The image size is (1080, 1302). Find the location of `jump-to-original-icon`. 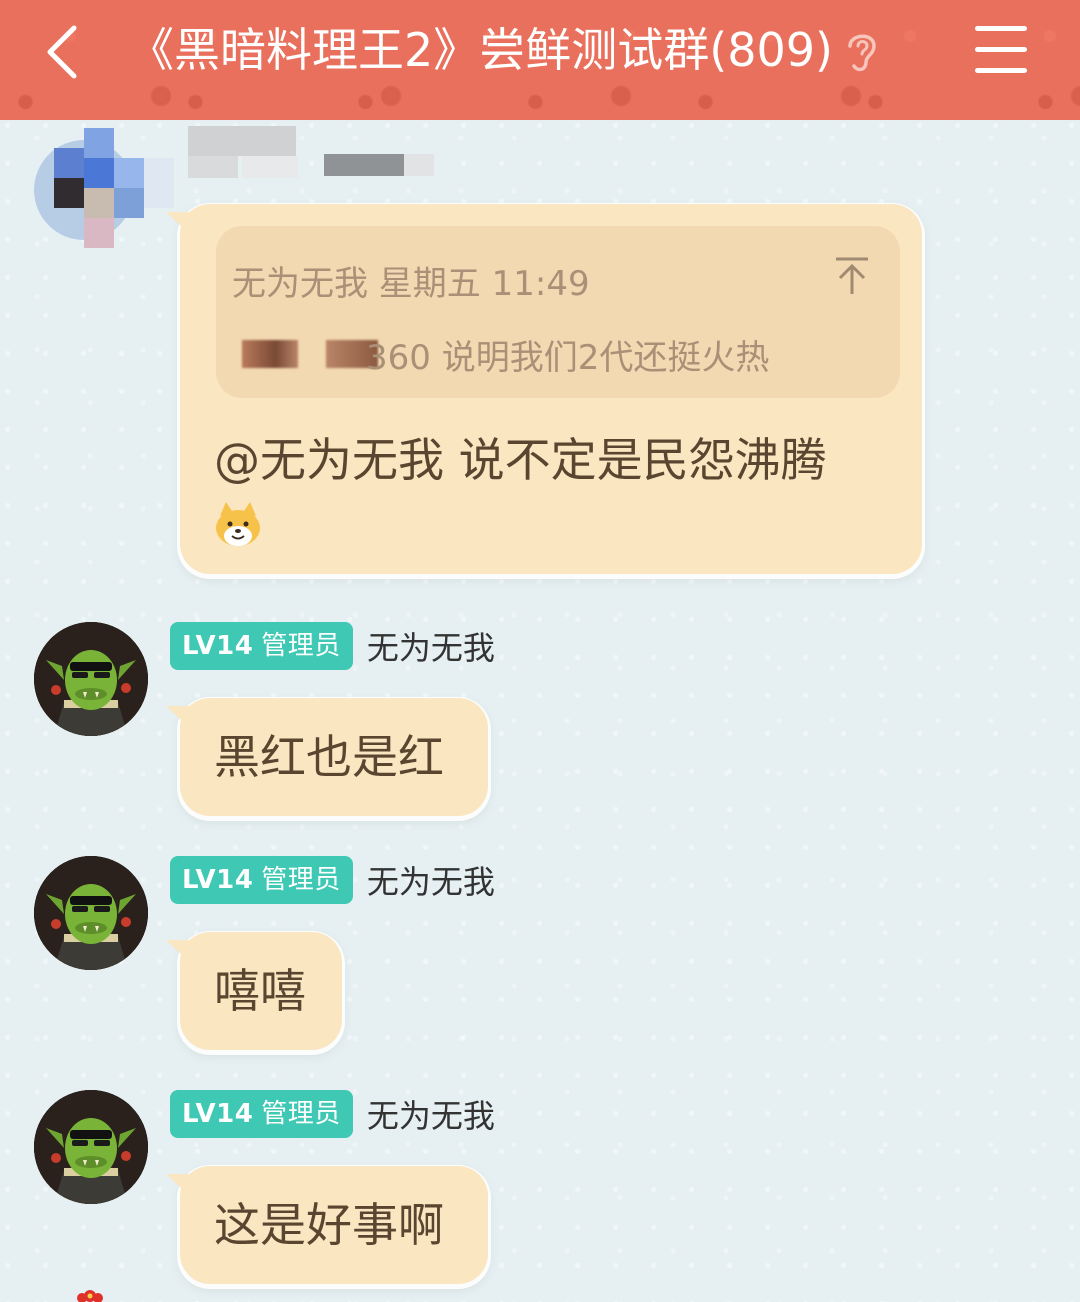

jump-to-original-icon is located at coordinates (852, 276).